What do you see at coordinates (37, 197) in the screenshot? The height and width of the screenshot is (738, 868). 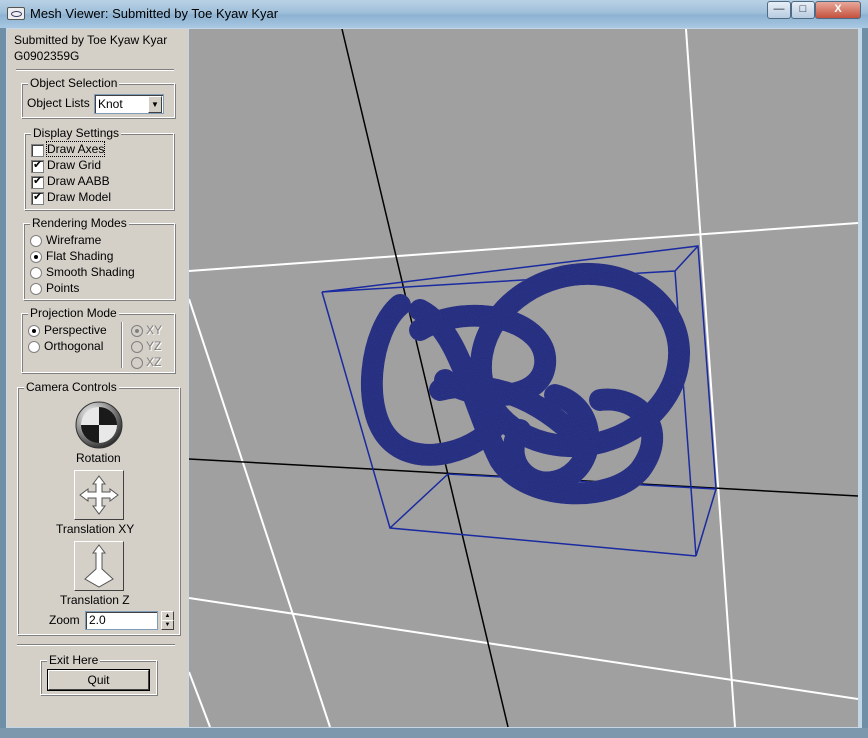 I see `draw-model-checkbox` at bounding box center [37, 197].